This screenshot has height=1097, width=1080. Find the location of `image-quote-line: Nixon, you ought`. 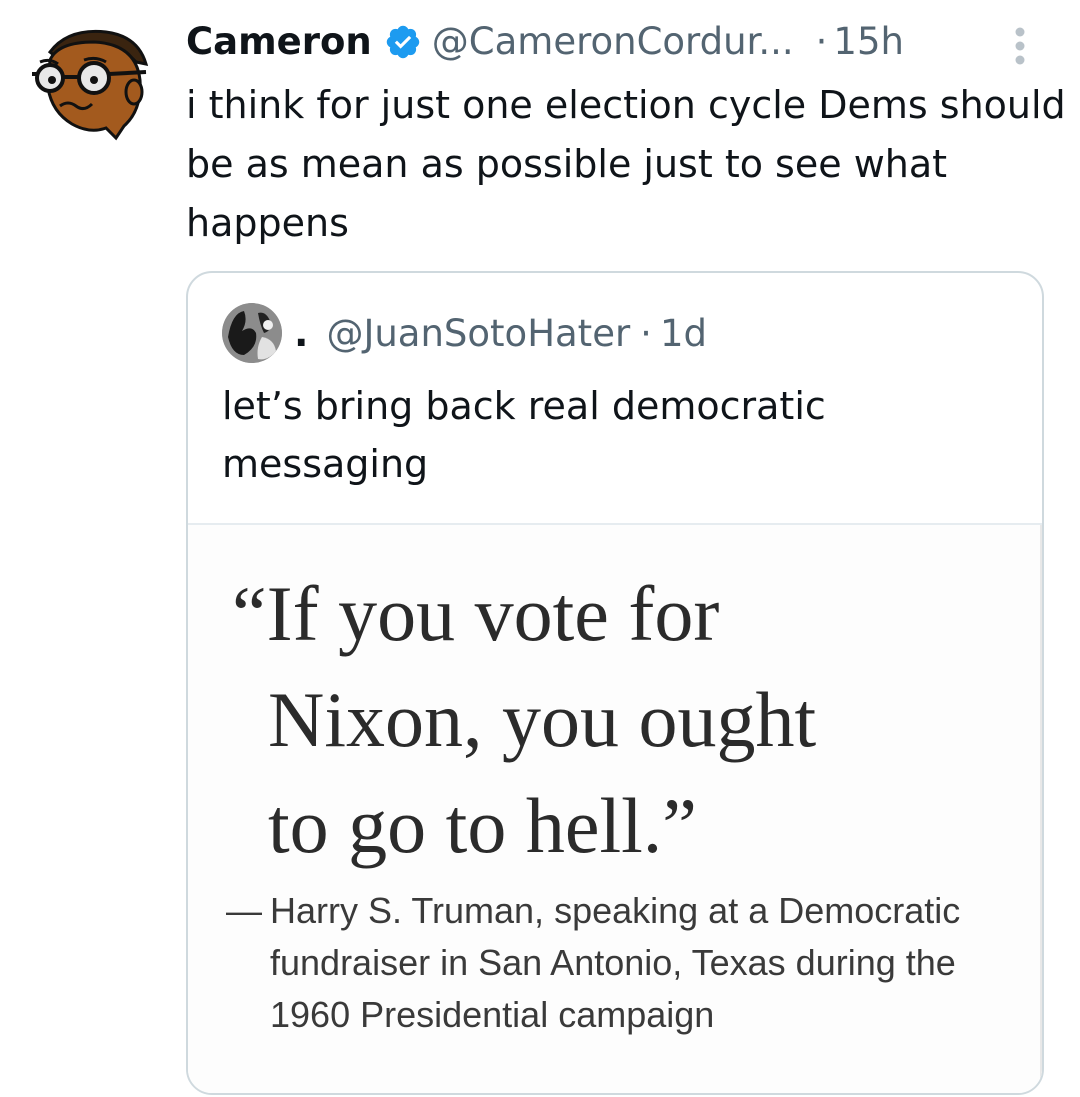

image-quote-line: Nixon, you ought is located at coordinates (542, 719).